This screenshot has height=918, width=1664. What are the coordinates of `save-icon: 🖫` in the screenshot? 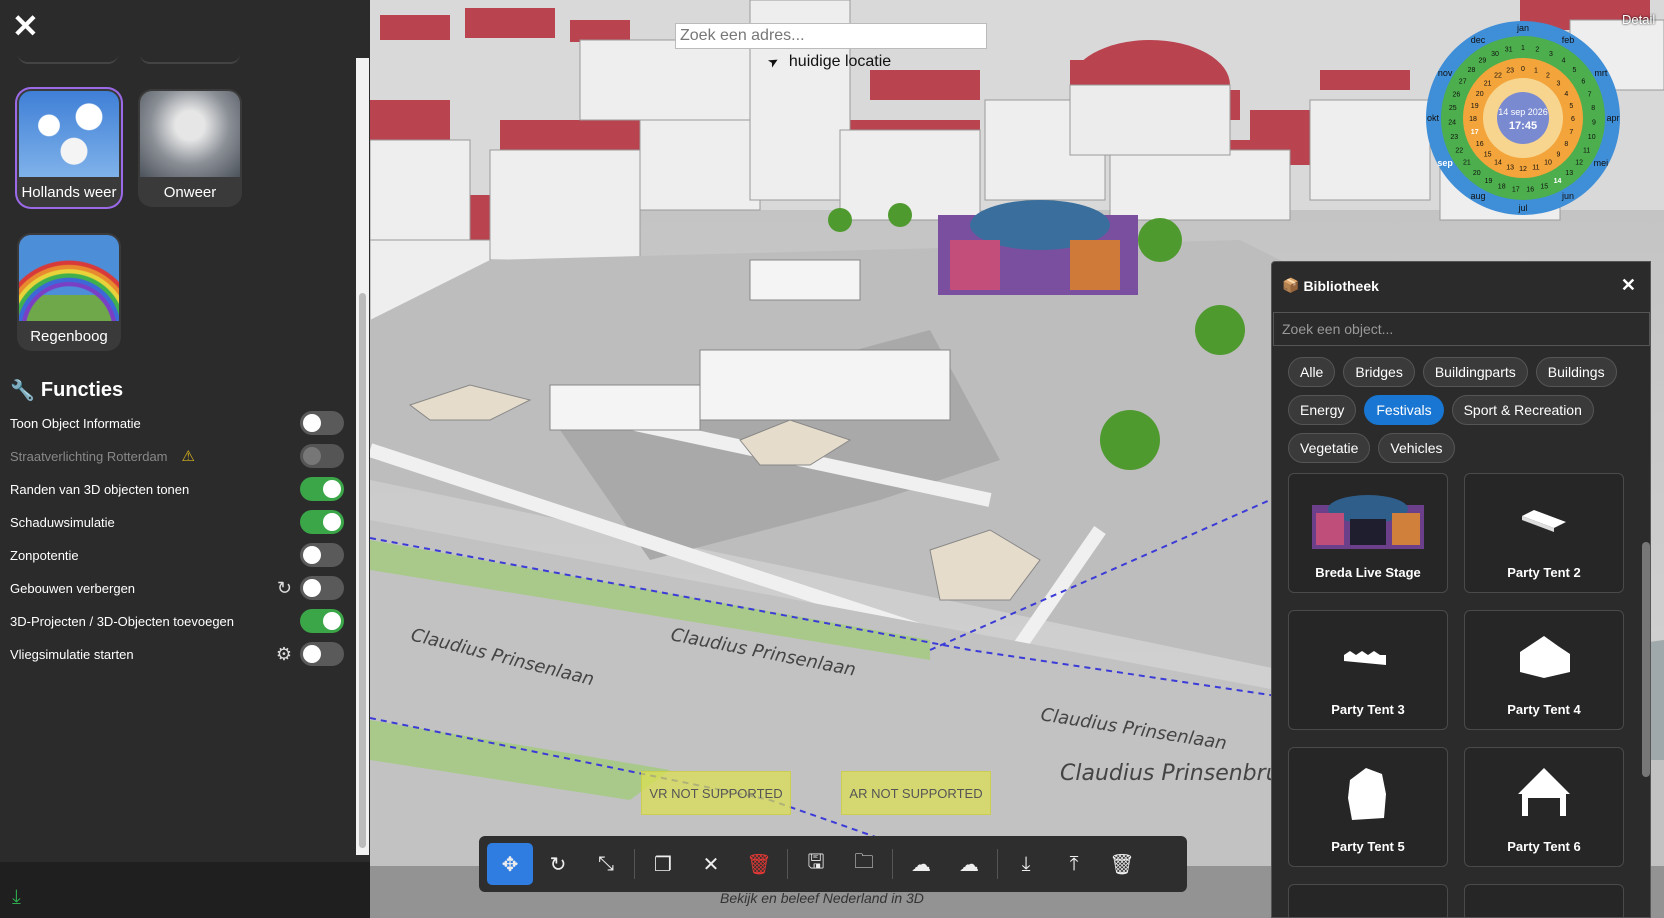 It's located at (816, 864).